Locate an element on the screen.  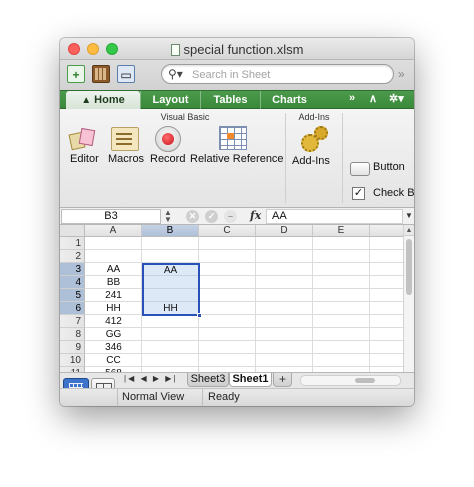
row-header: 3 is located at coordinates (72, 269).